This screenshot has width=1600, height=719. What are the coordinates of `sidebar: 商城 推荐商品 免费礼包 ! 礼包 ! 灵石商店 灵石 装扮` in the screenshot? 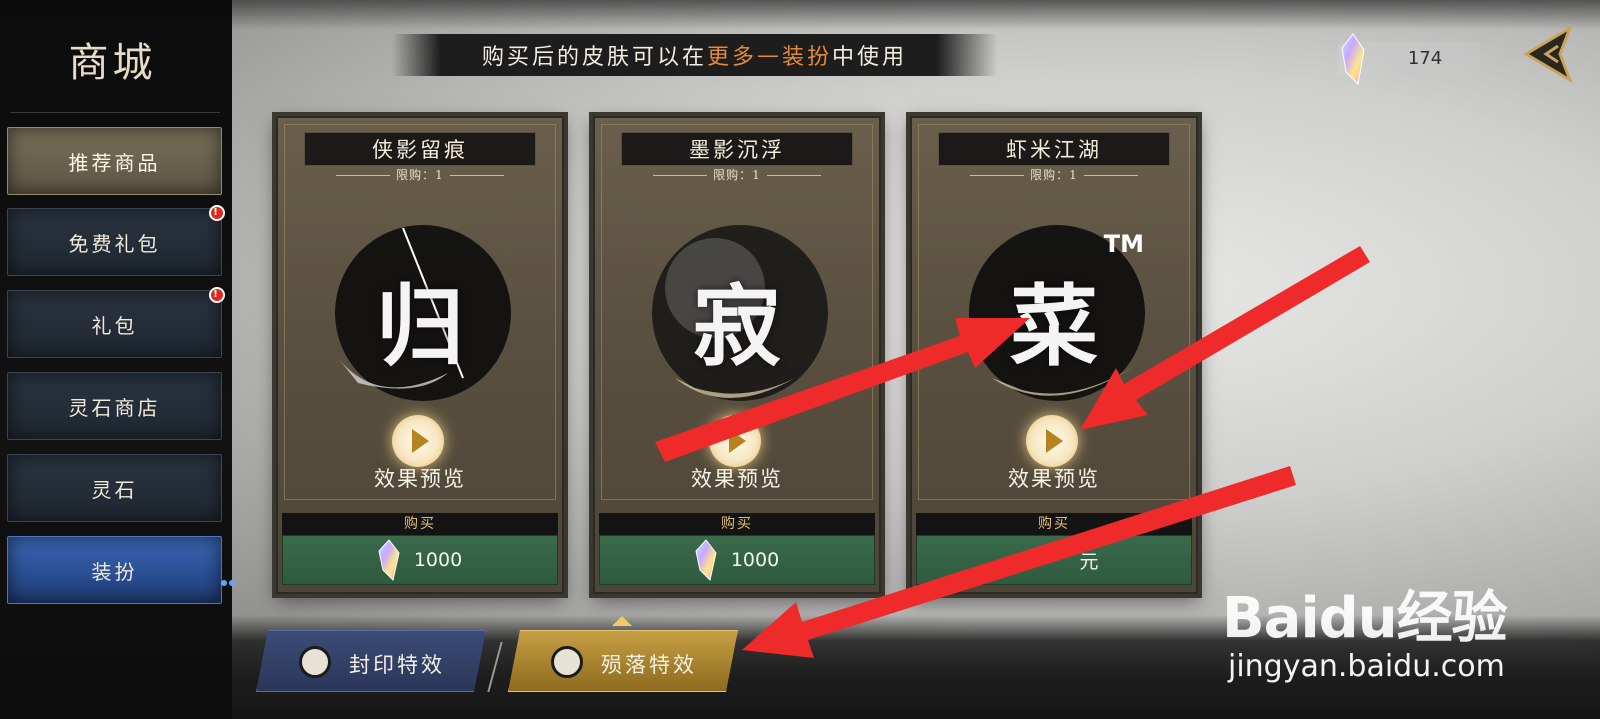 It's located at (117, 359).